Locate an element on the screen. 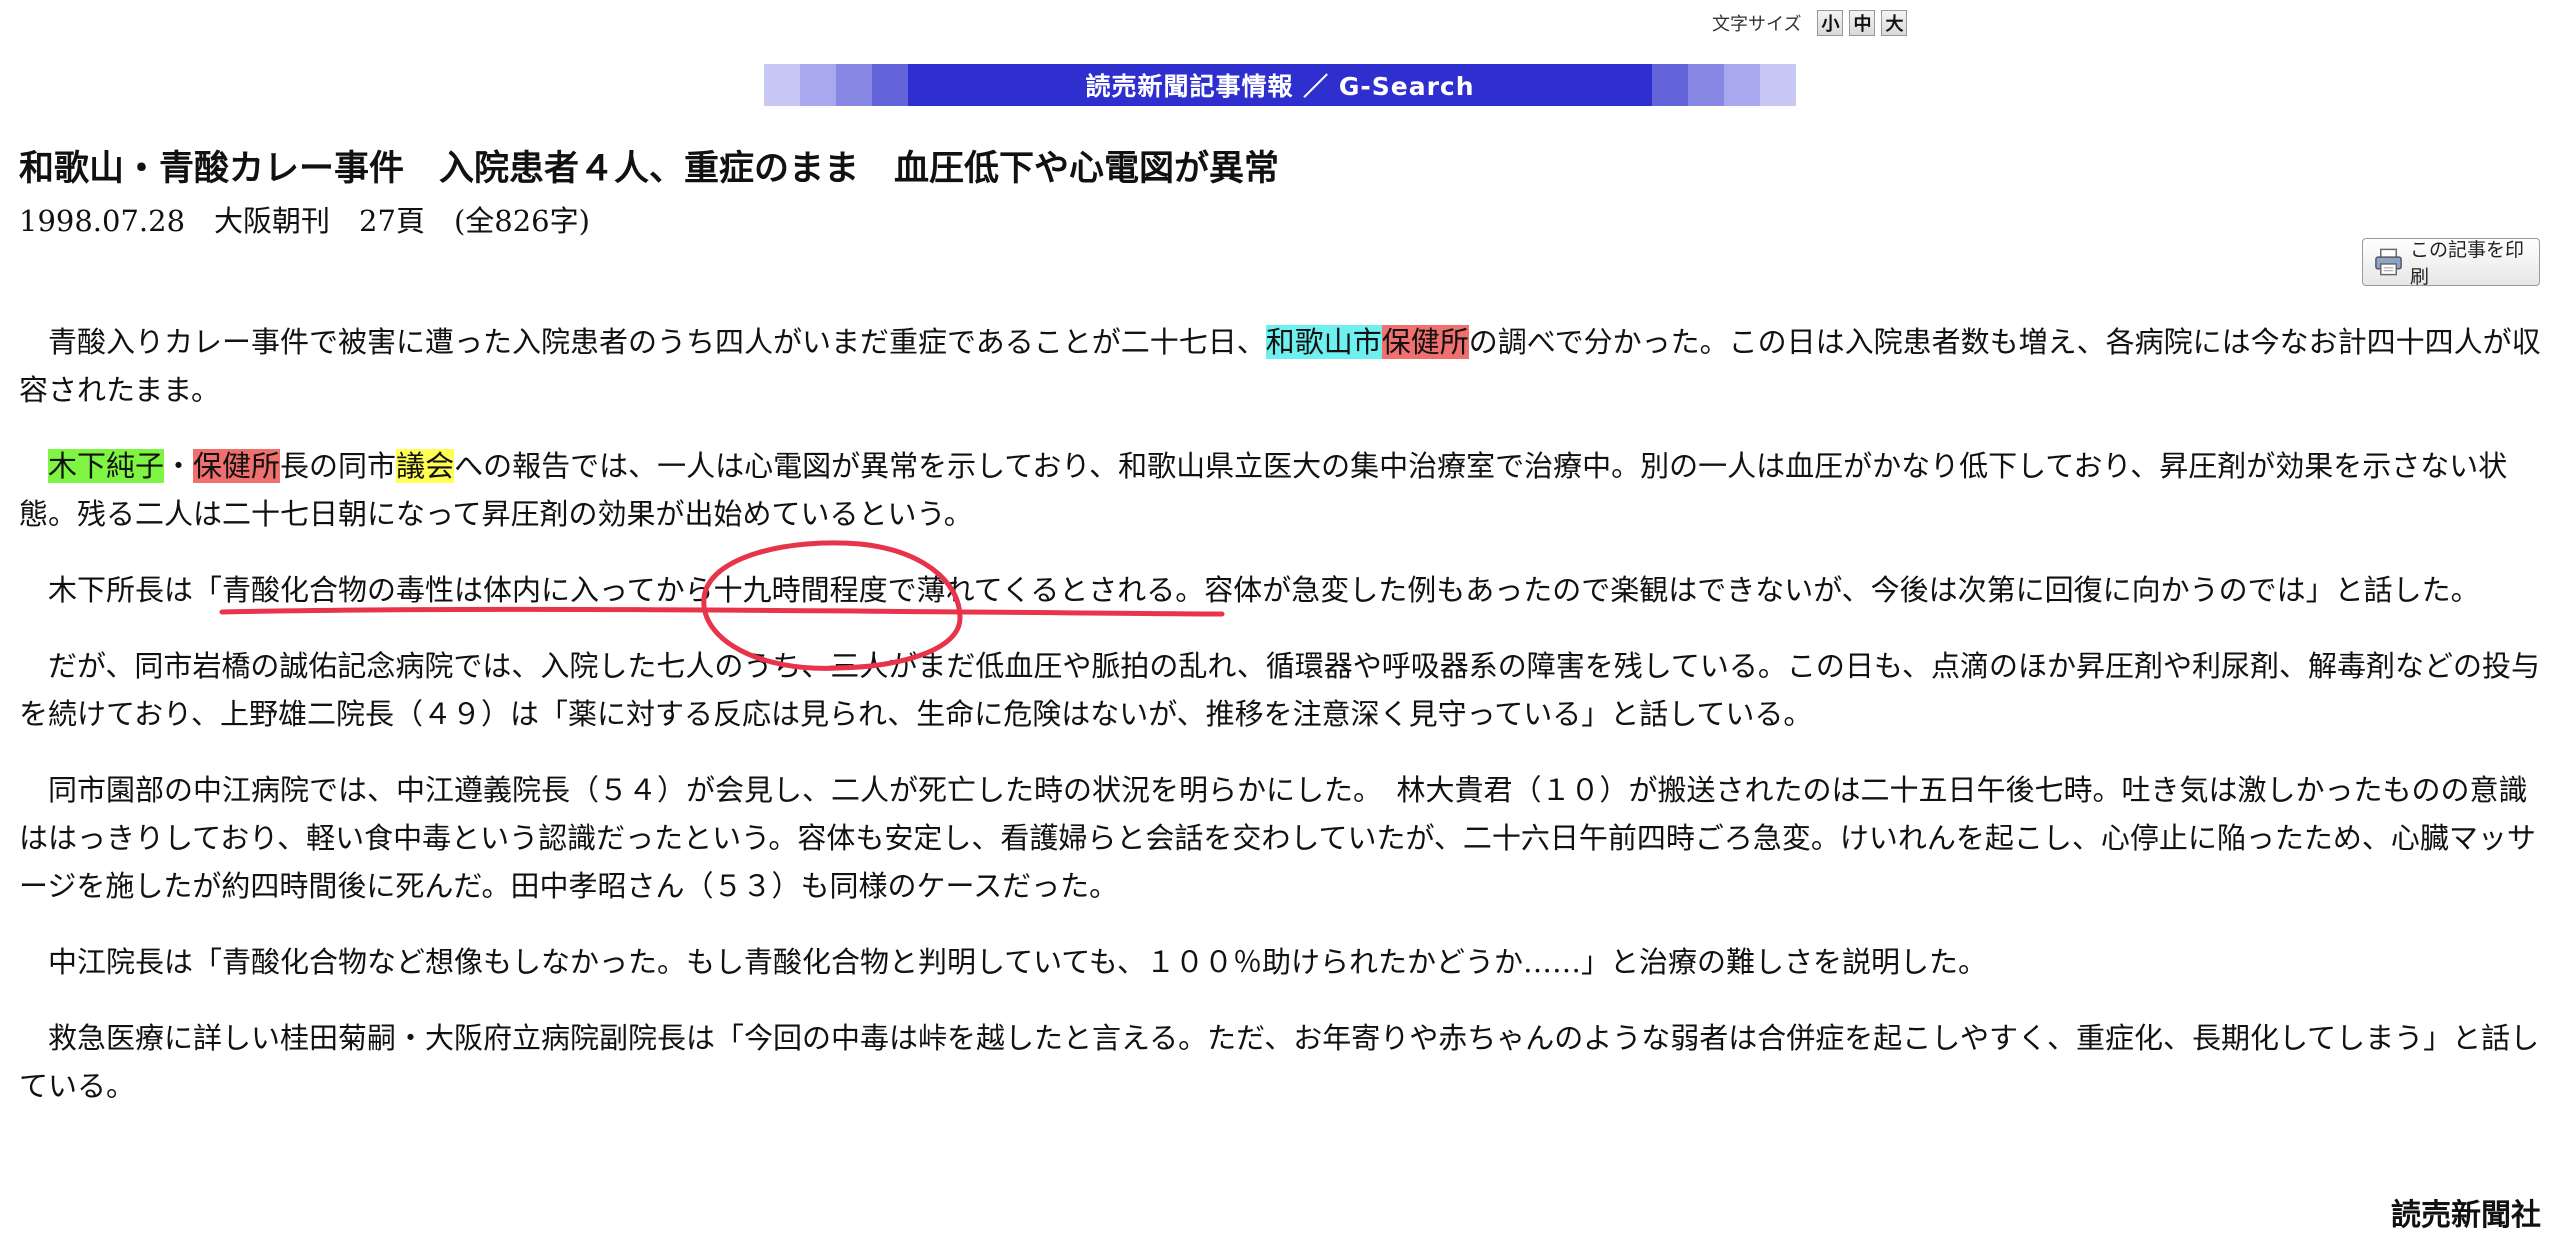 This screenshot has width=2560, height=1246. article-title: 和歌山・青酸カレー事件 入院患者４人、重症のまま 血圧低下や心電図が異常 is located at coordinates (649, 168).